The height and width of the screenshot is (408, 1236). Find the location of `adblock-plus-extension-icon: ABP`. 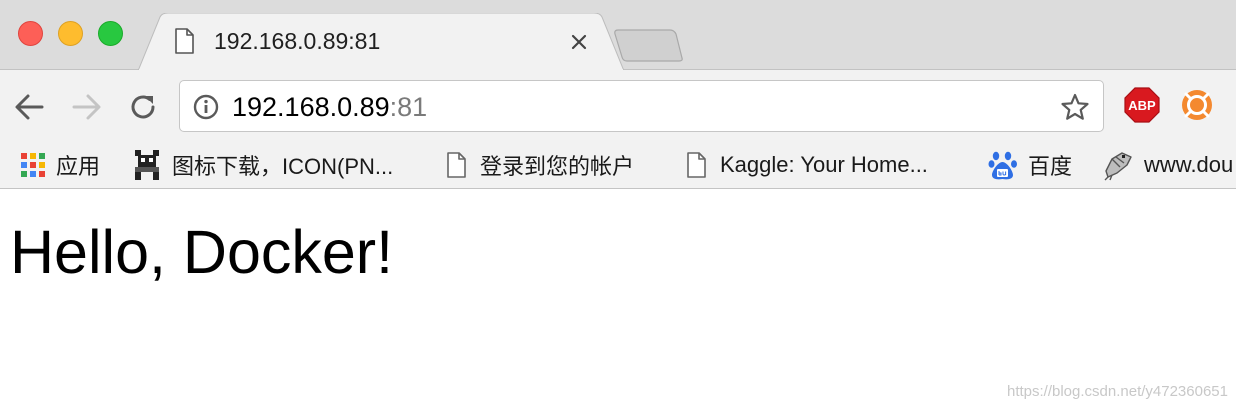

adblock-plus-extension-icon: ABP is located at coordinates (1142, 107).